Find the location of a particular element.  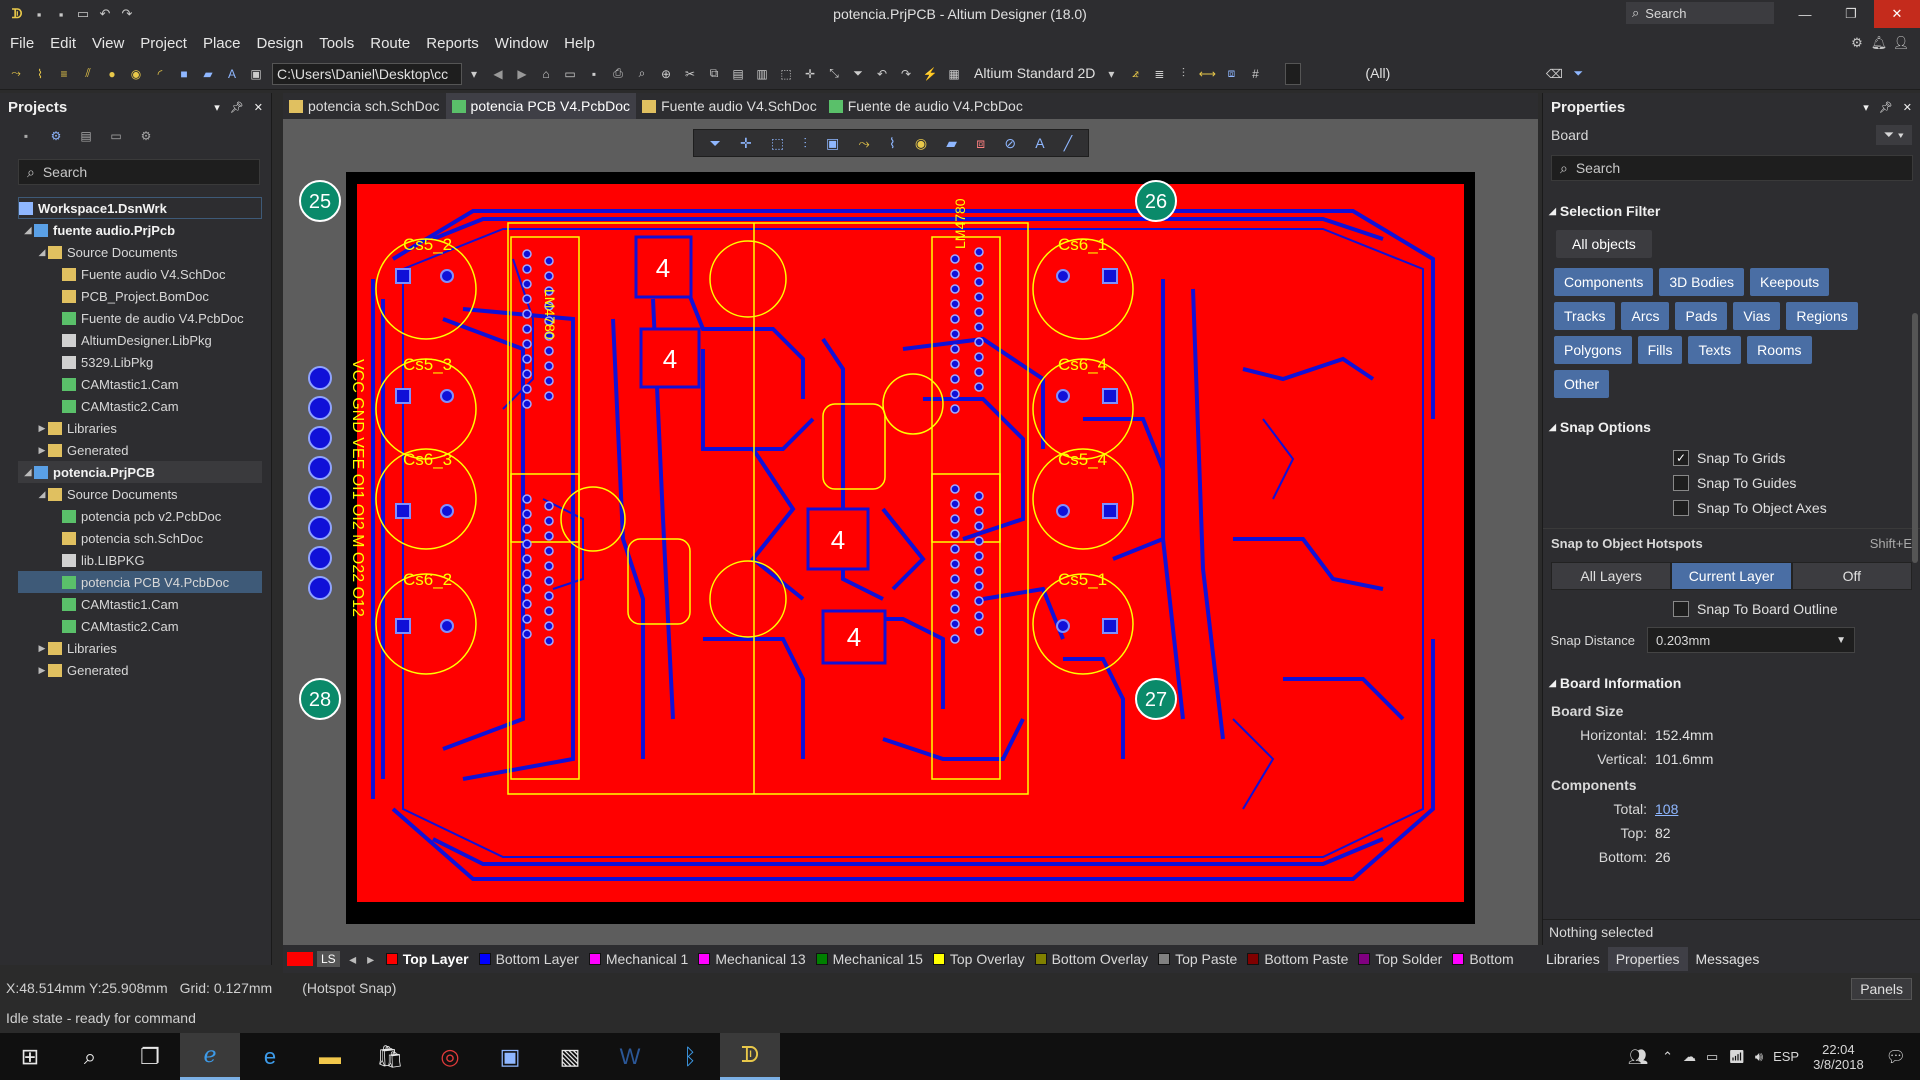

select-area-icon: ⬚ is located at coordinates (786, 74).